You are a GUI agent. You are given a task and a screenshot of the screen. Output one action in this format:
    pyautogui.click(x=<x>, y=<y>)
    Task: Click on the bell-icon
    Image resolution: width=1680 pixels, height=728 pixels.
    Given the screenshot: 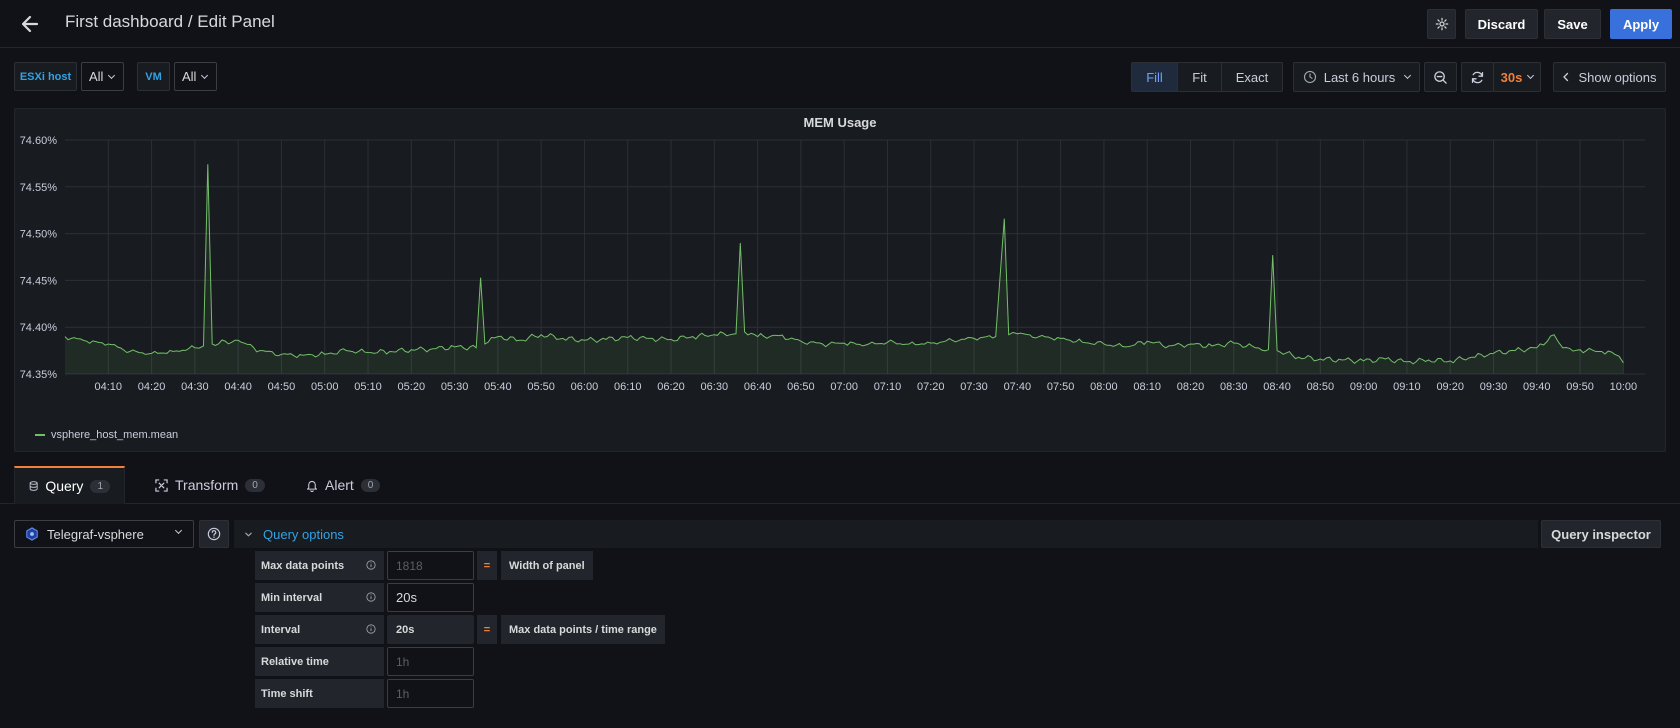 What is the action you would take?
    pyautogui.click(x=312, y=486)
    